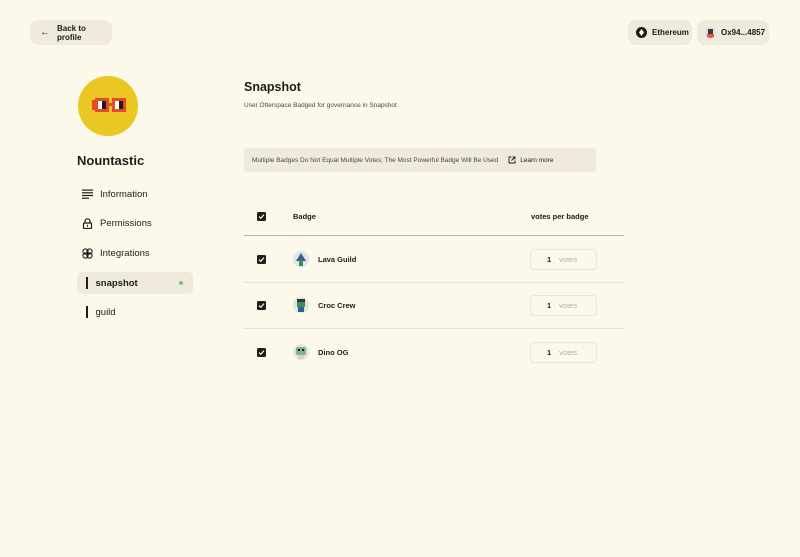  I want to click on back-to-profile-label: Back to profile, so click(71, 32).